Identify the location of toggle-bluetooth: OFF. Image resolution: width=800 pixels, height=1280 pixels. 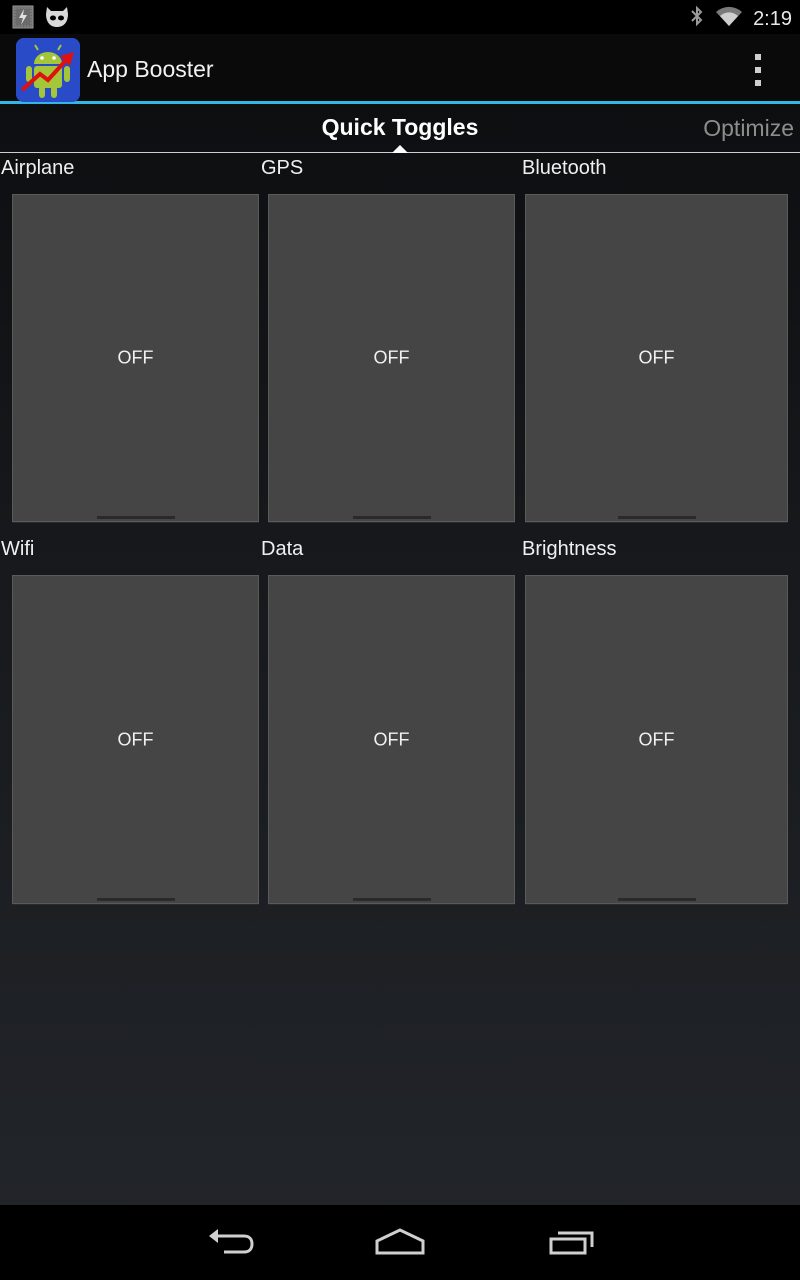
(656, 358).